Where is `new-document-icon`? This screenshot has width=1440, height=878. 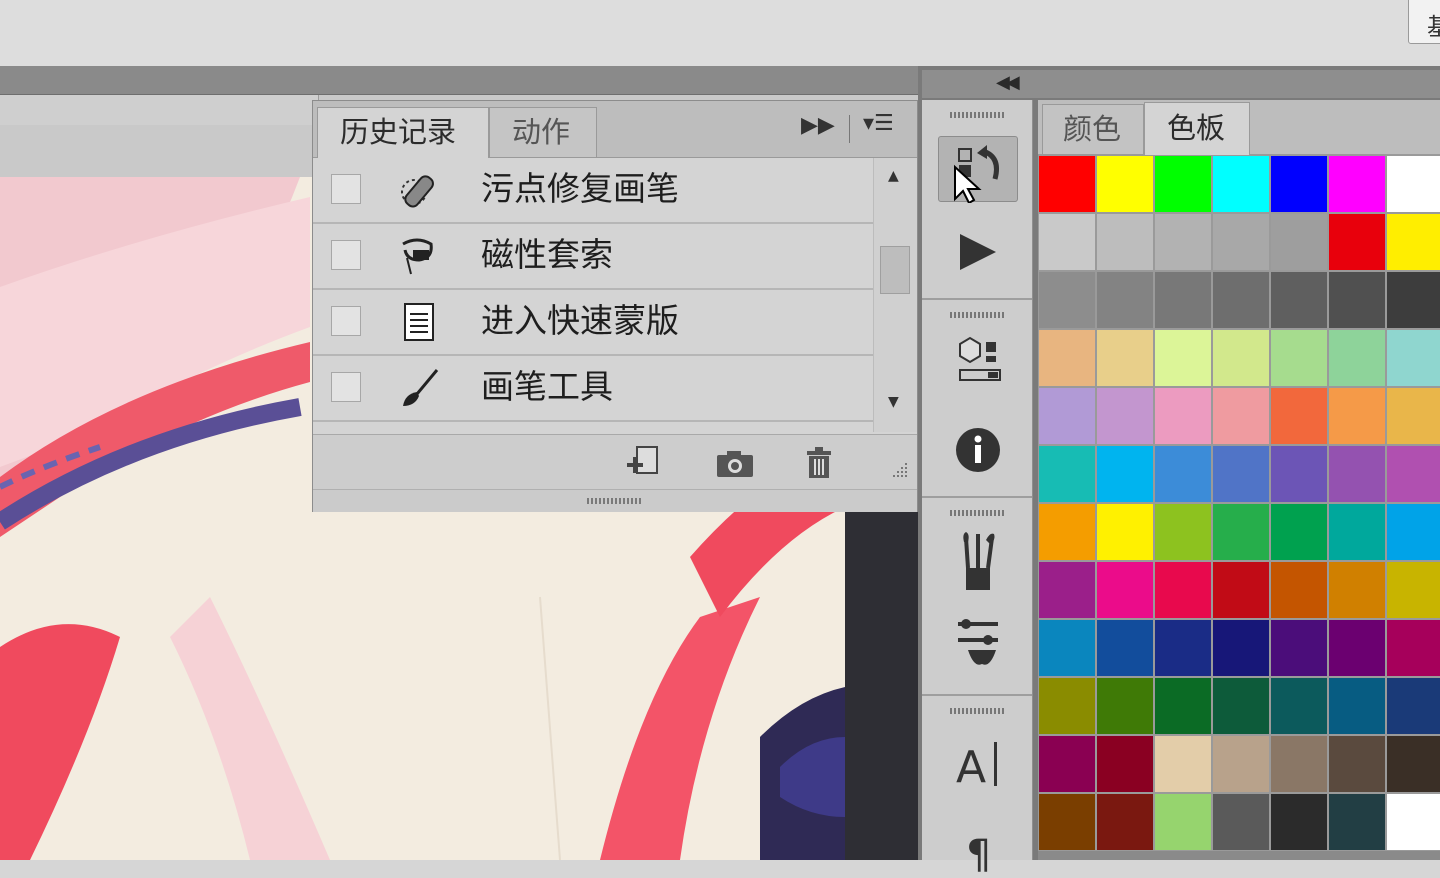 new-document-icon is located at coordinates (643, 463).